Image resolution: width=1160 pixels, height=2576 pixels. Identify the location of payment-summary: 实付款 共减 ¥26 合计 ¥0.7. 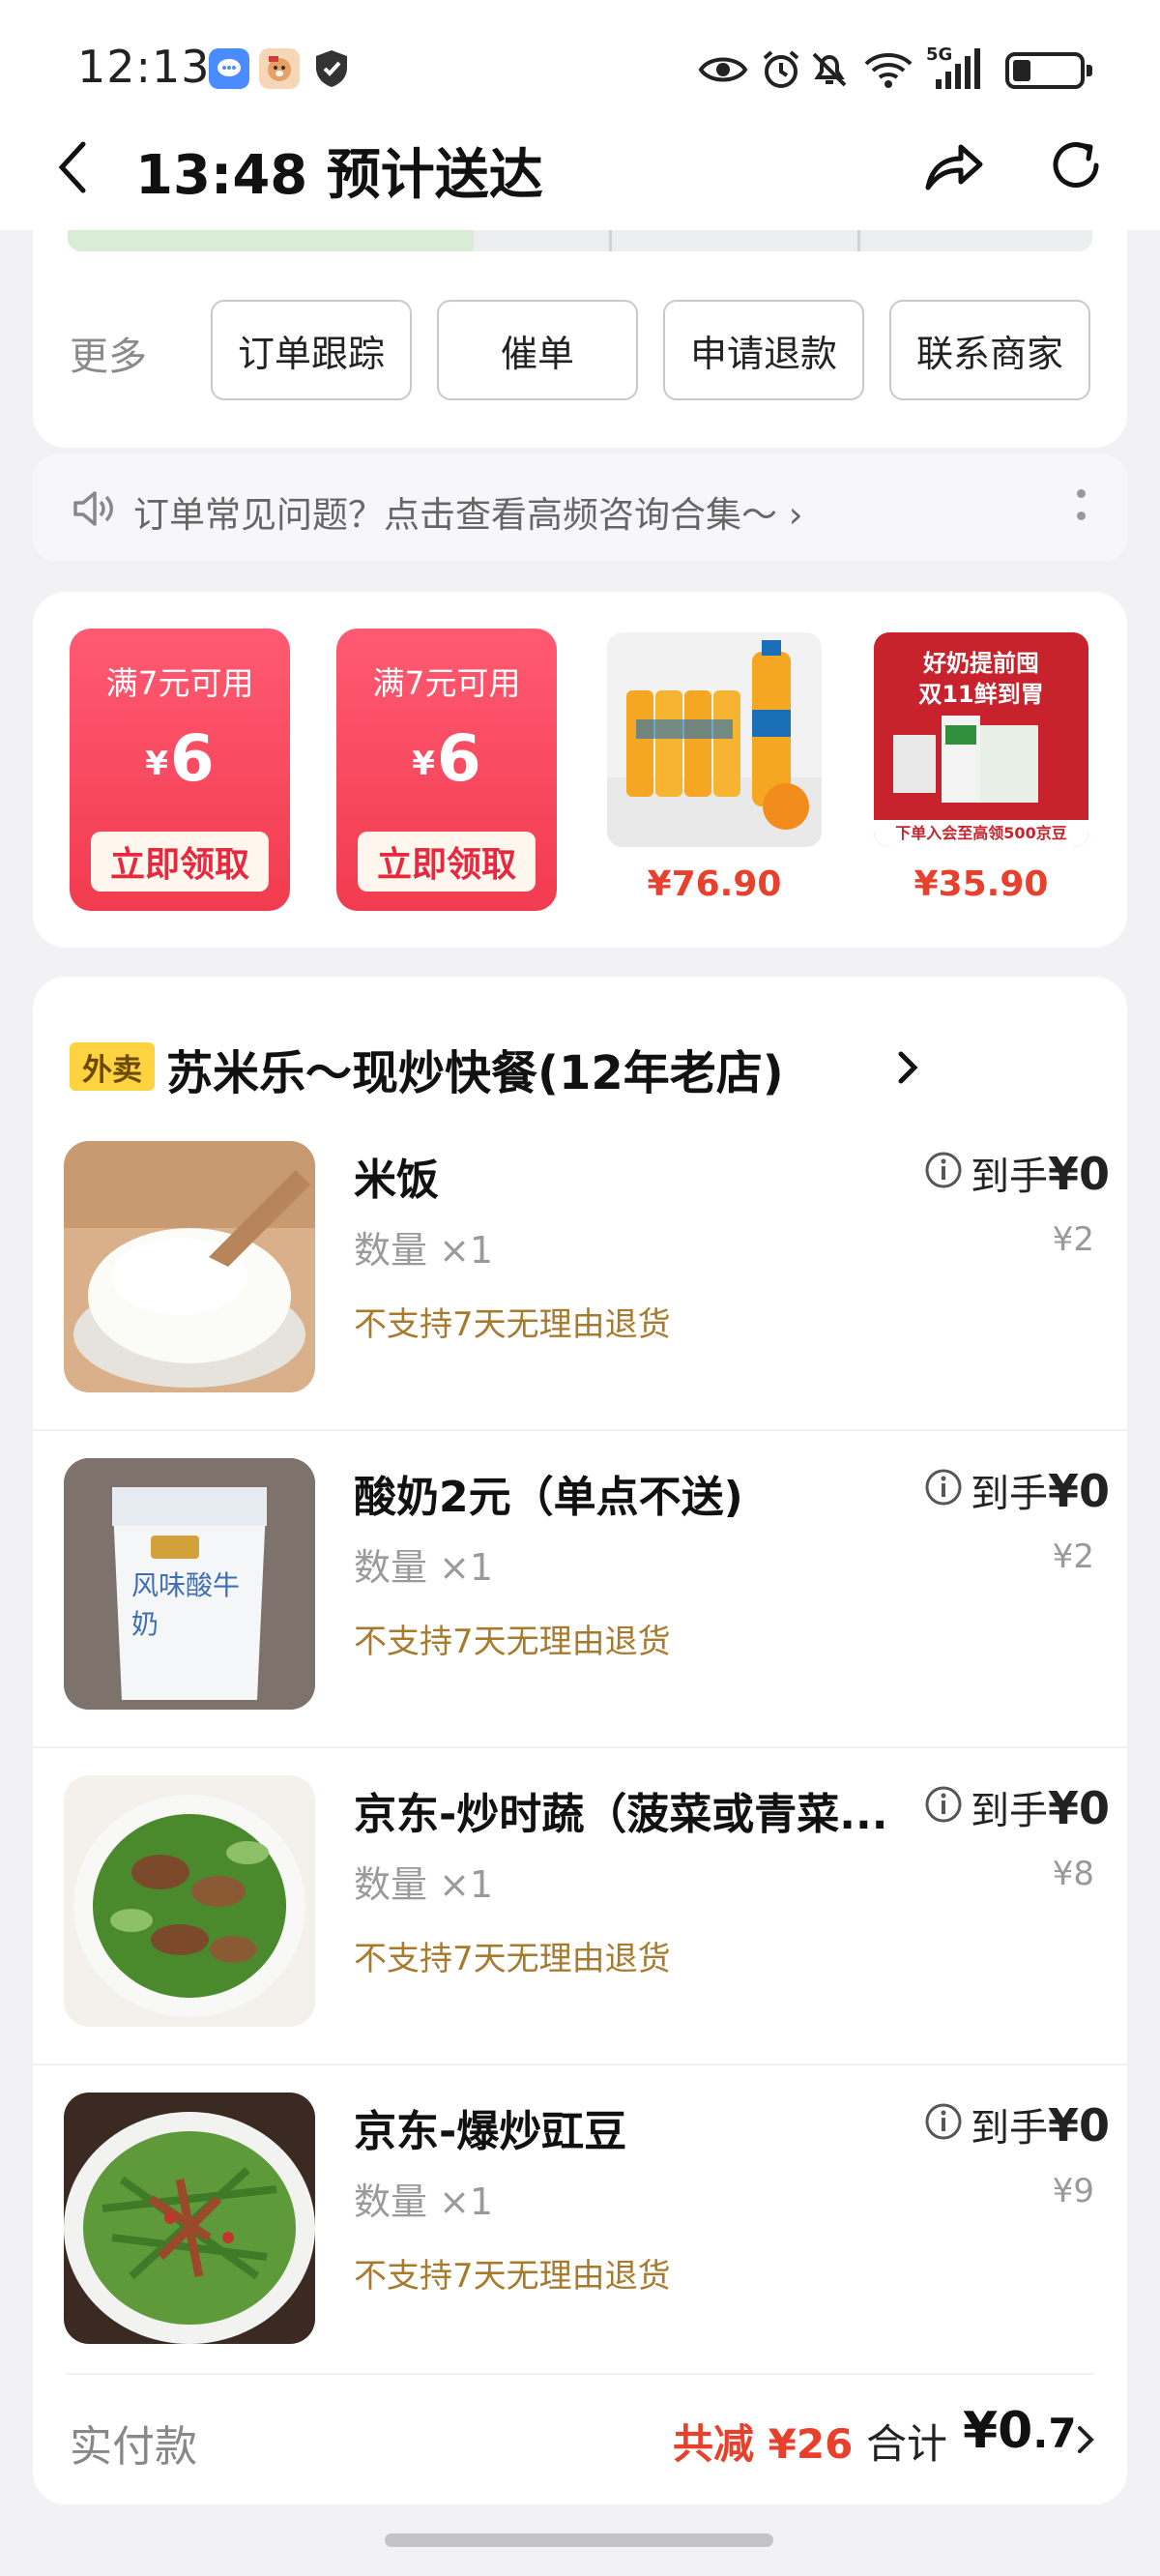
(580, 2426).